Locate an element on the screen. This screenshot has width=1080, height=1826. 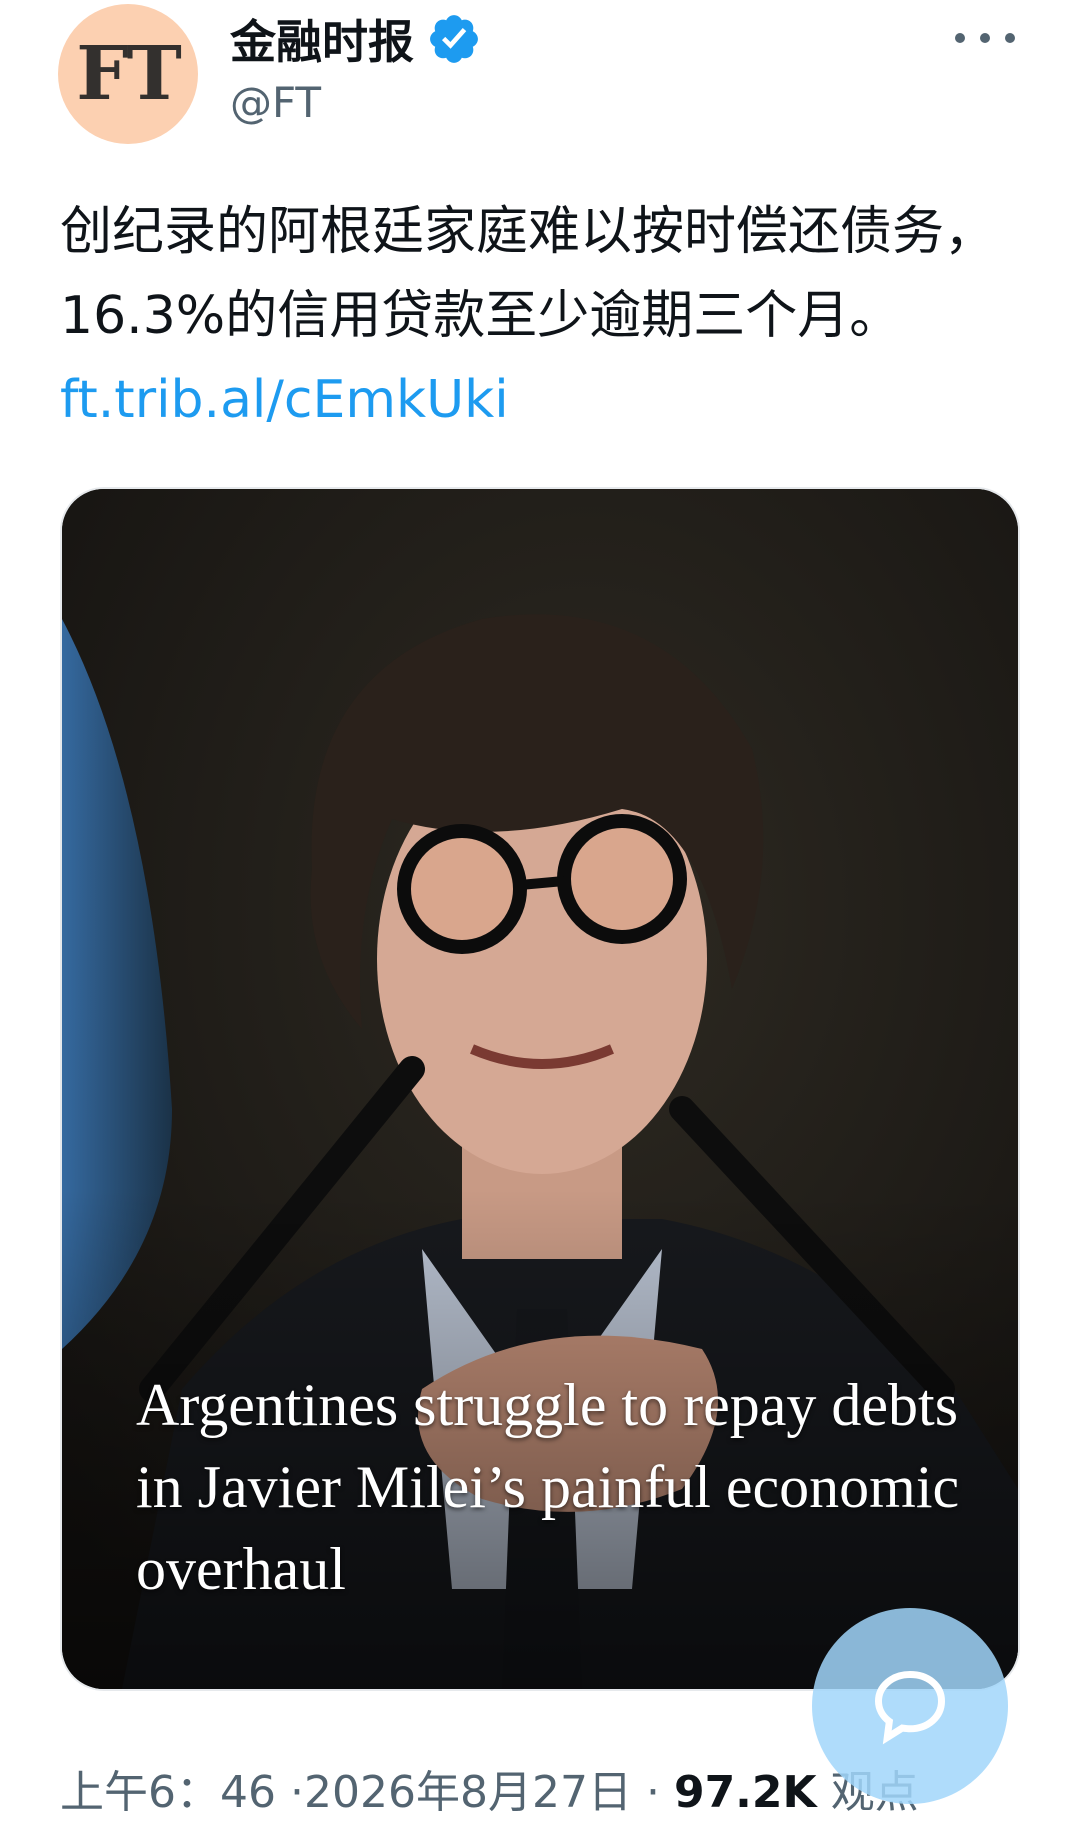
compose-reply-icon is located at coordinates (910, 1707).